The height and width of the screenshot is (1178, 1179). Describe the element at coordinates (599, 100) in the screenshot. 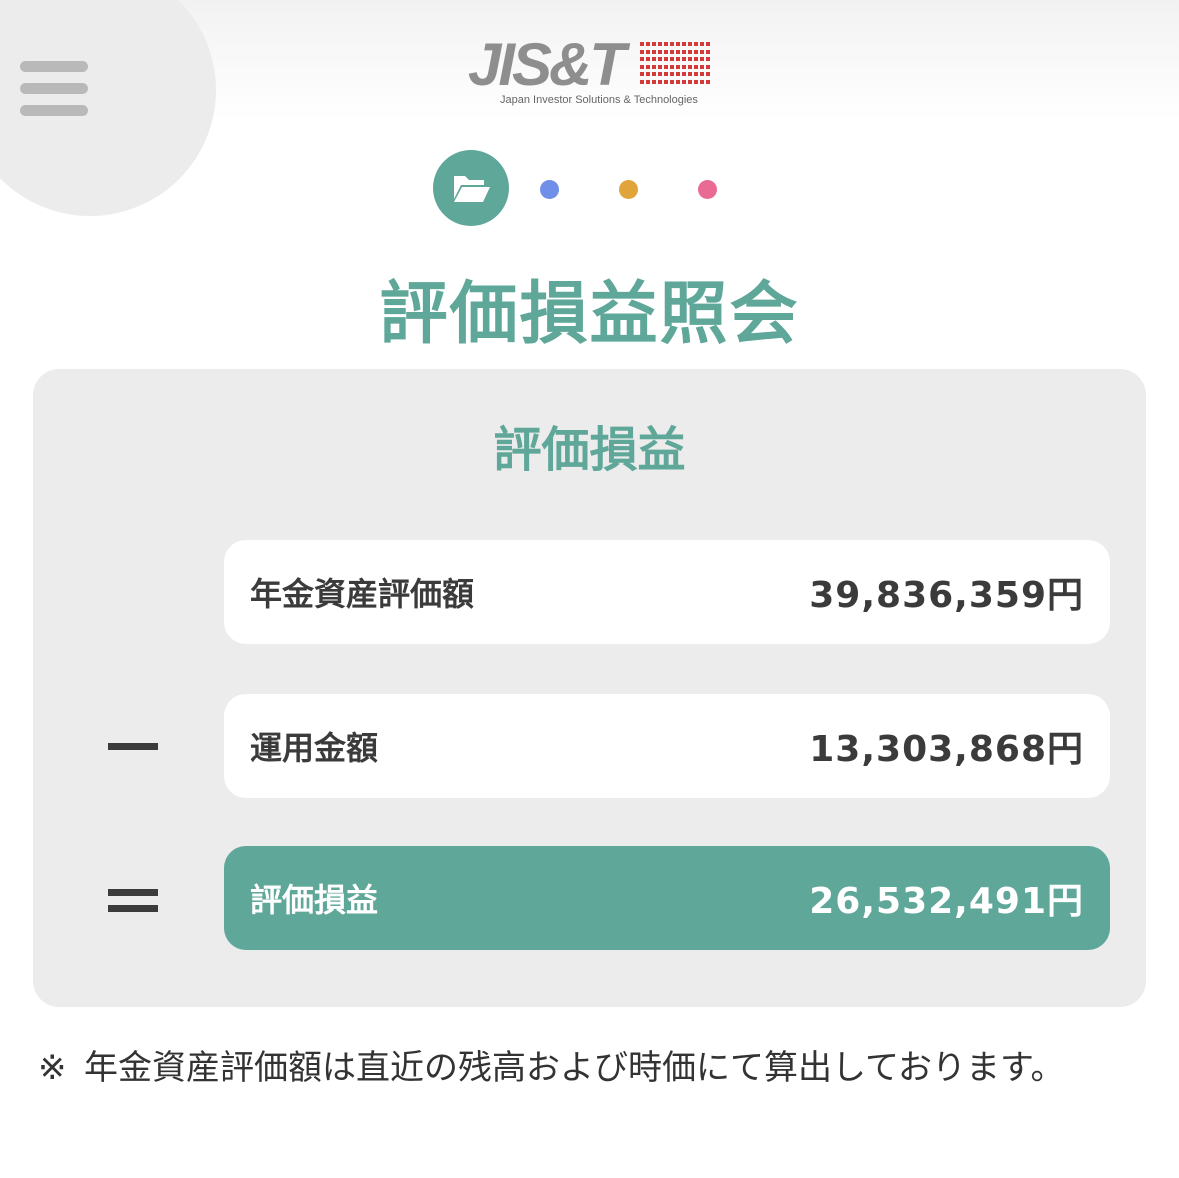

I see `logo-tagline: Japan Investor Solutions & Technologies` at that location.